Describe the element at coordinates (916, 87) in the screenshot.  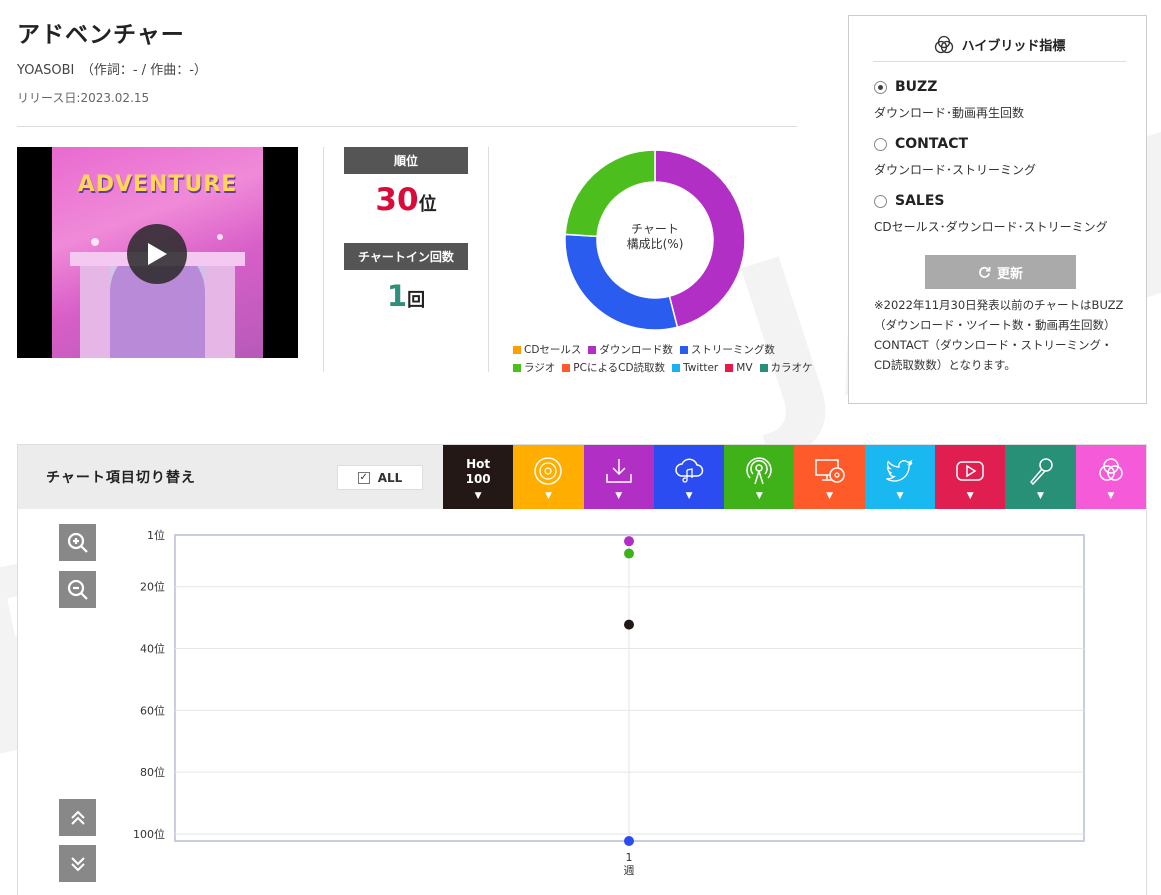
I see `radio-label: BUZZ` at that location.